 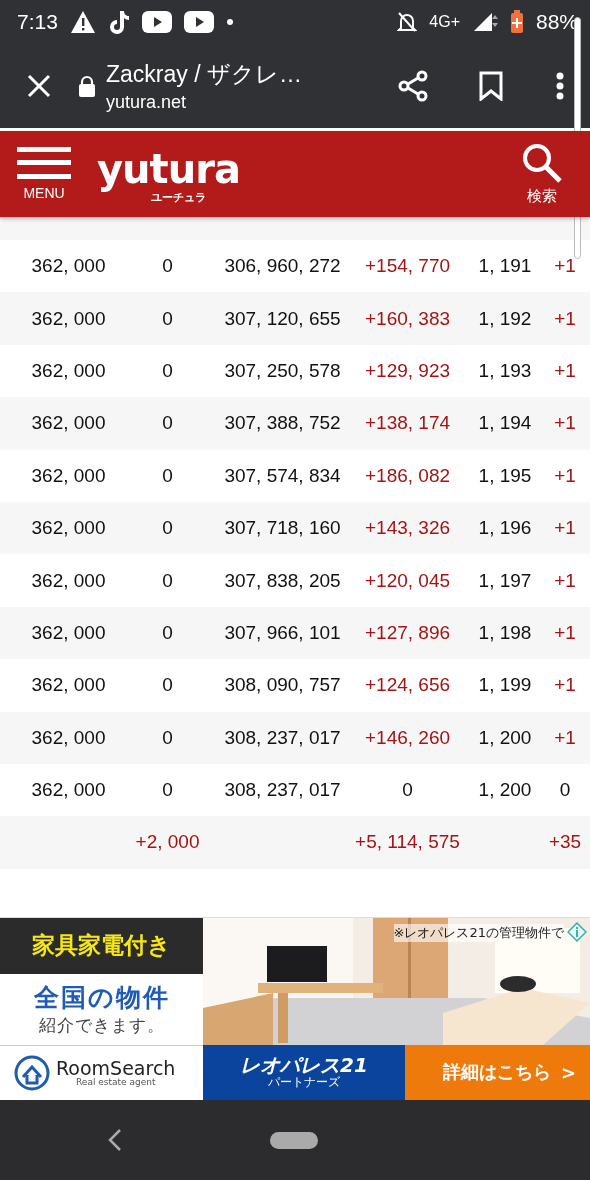 I want to click on info-icon, so click(x=577, y=931).